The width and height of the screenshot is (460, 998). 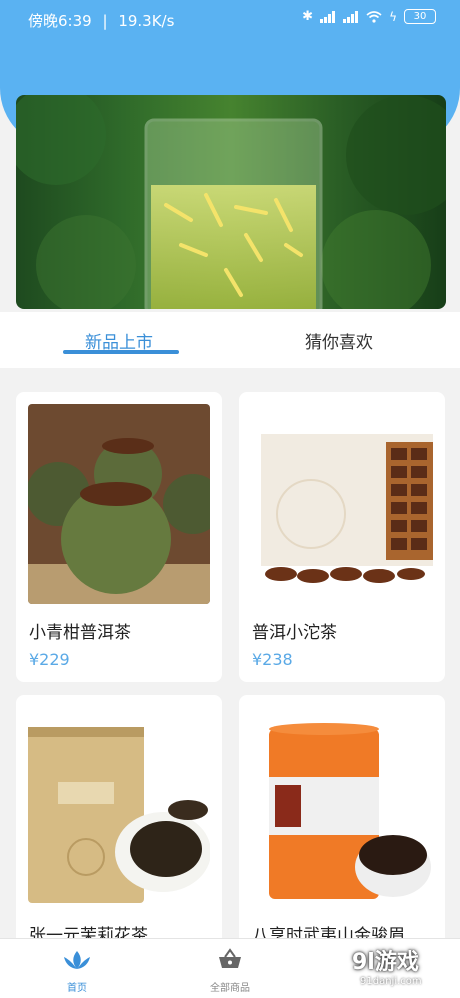 I want to click on basket-icon, so click(x=230, y=958).